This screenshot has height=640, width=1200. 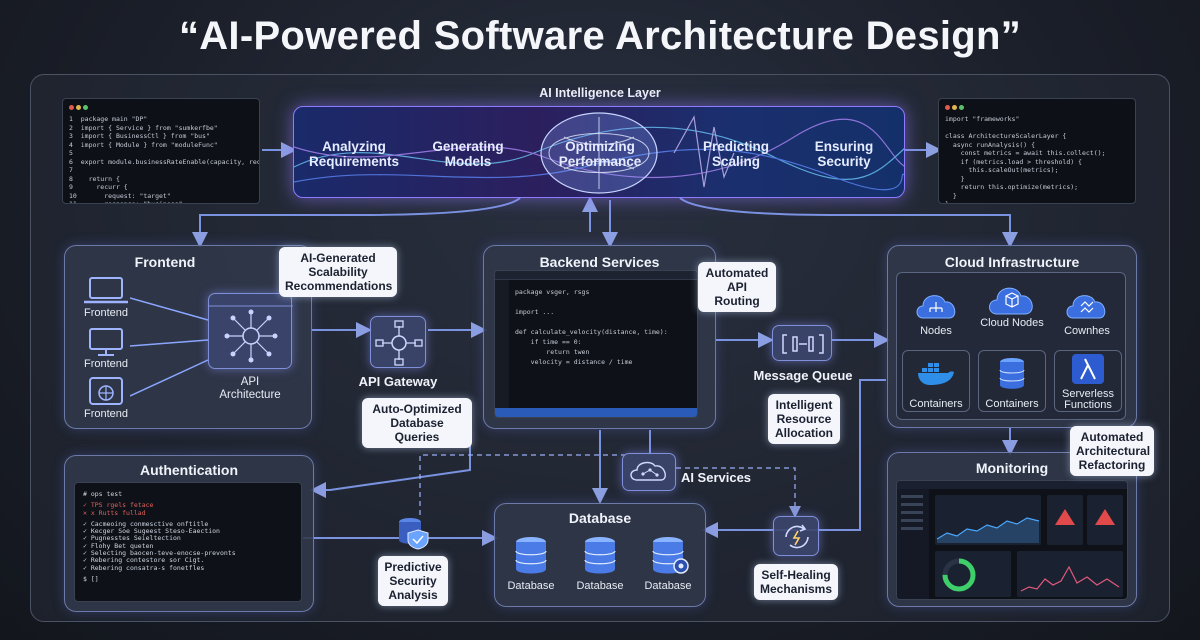 I want to click on terminal-line: ✕ x Rutts fullad, so click(x=114, y=512).